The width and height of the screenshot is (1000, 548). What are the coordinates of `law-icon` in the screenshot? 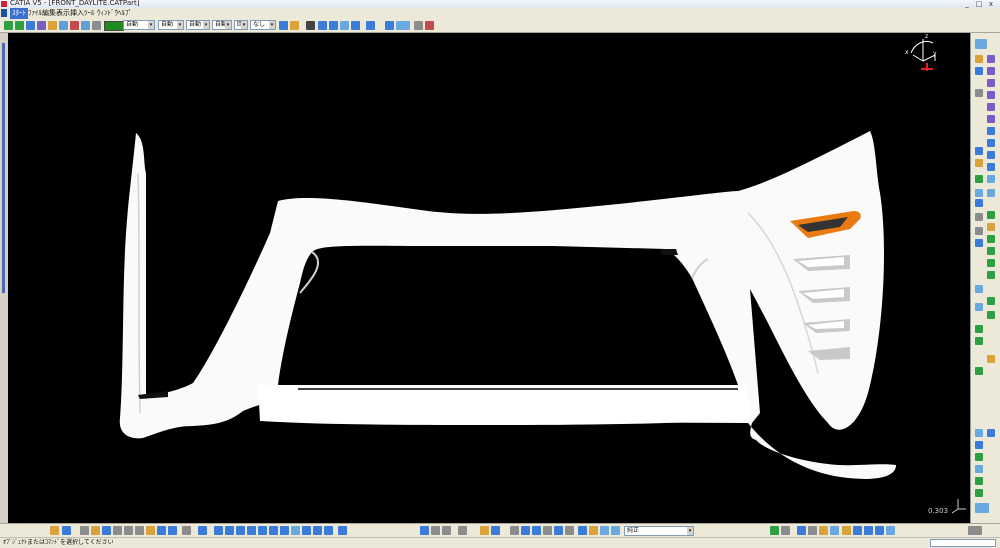 It's located at (991, 263).